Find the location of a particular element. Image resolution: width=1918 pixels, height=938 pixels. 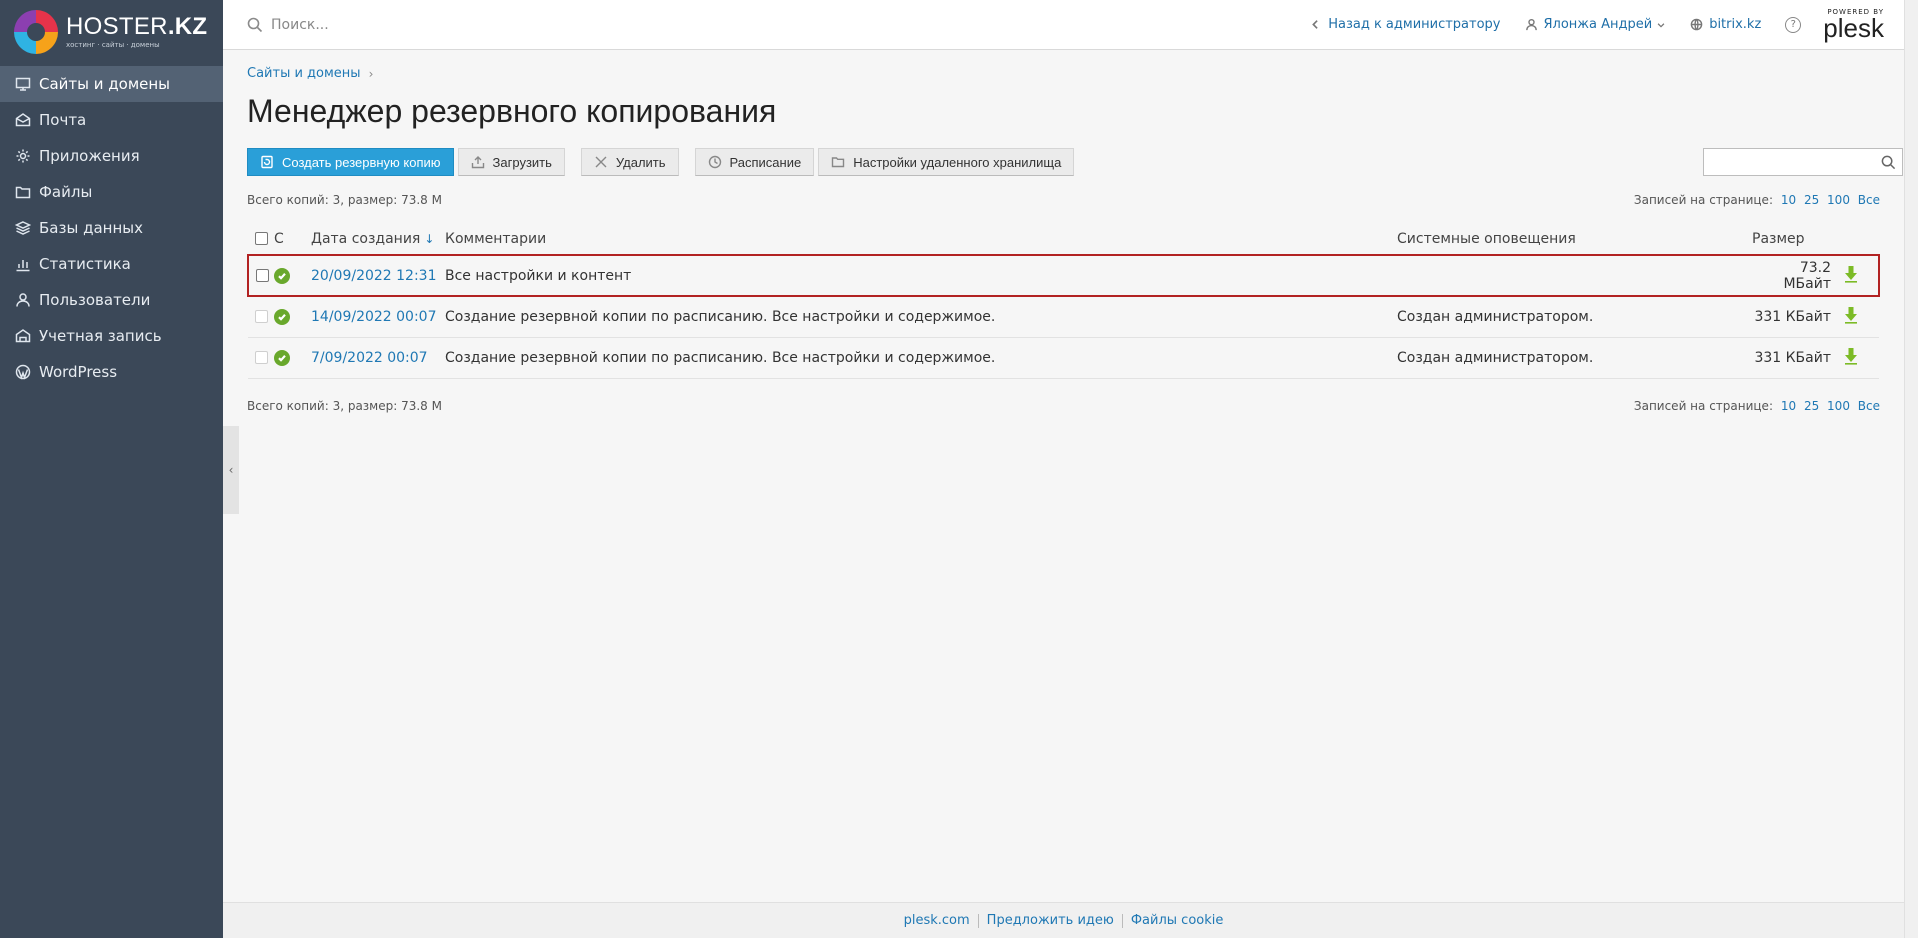

sidebar-item-mail: Почта is located at coordinates (111, 120).